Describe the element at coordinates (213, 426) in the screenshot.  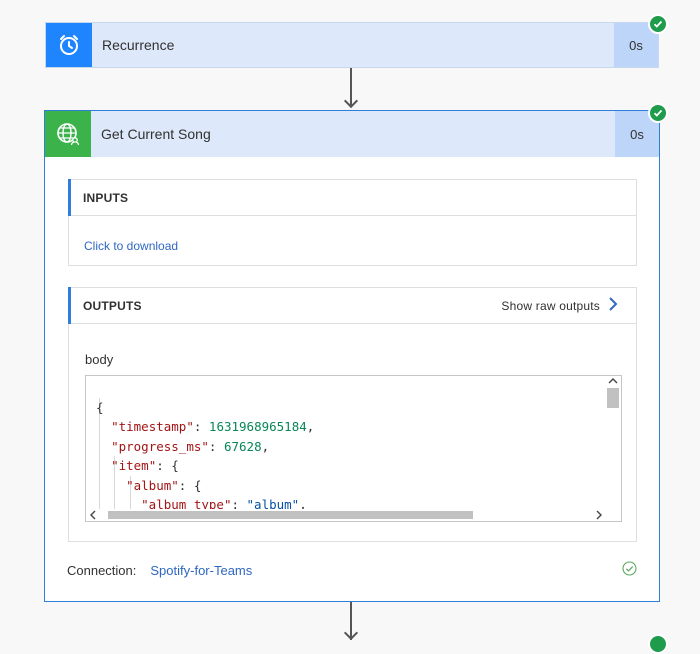
I see `code-line: "timestamp": 1631968965184,` at that location.